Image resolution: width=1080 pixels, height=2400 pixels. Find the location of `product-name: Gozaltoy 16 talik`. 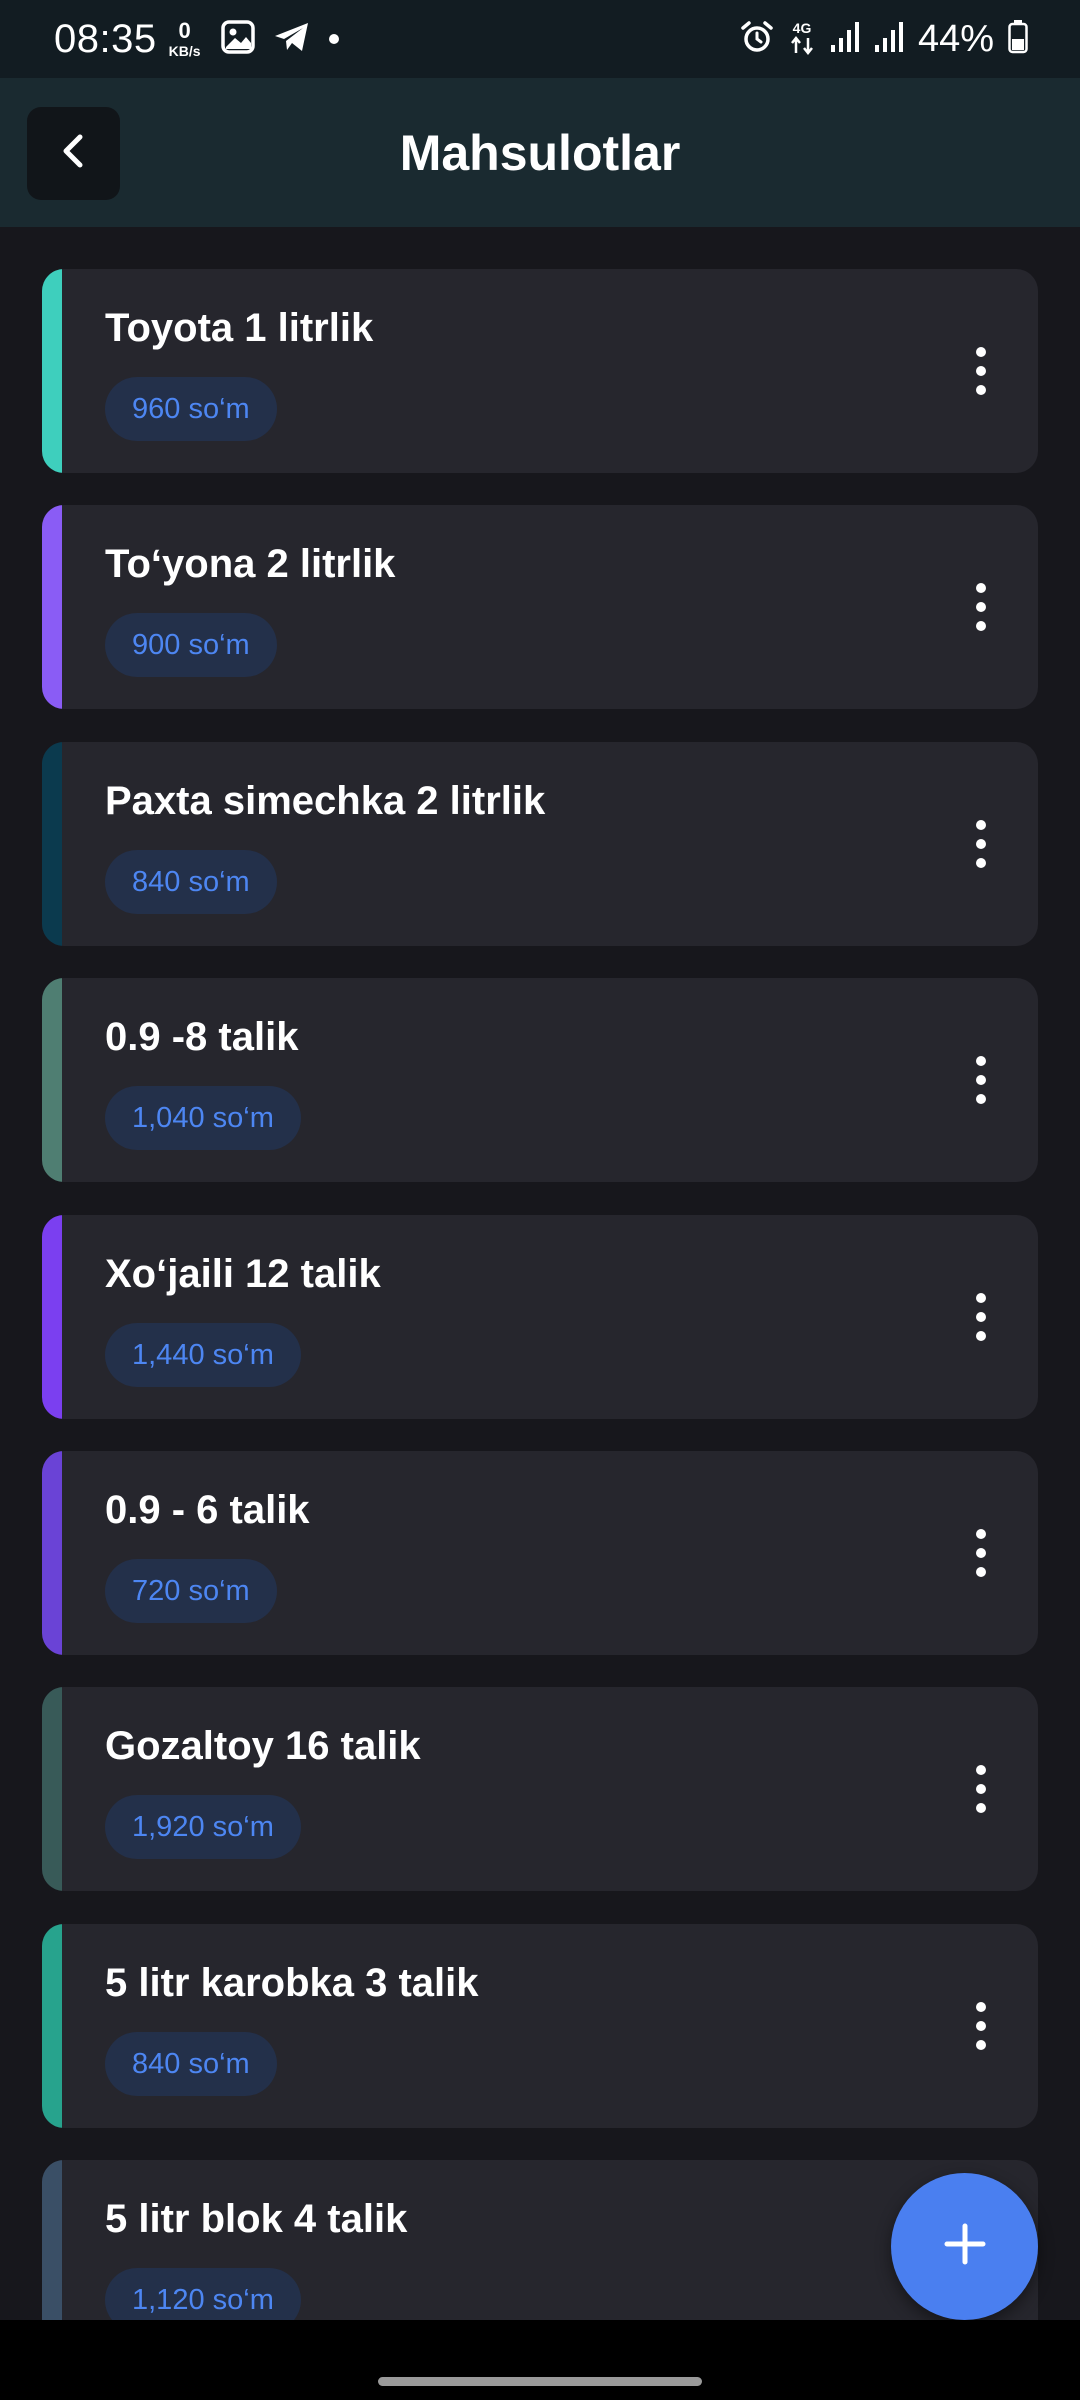

product-name: Gozaltoy 16 talik is located at coordinates (263, 1746).